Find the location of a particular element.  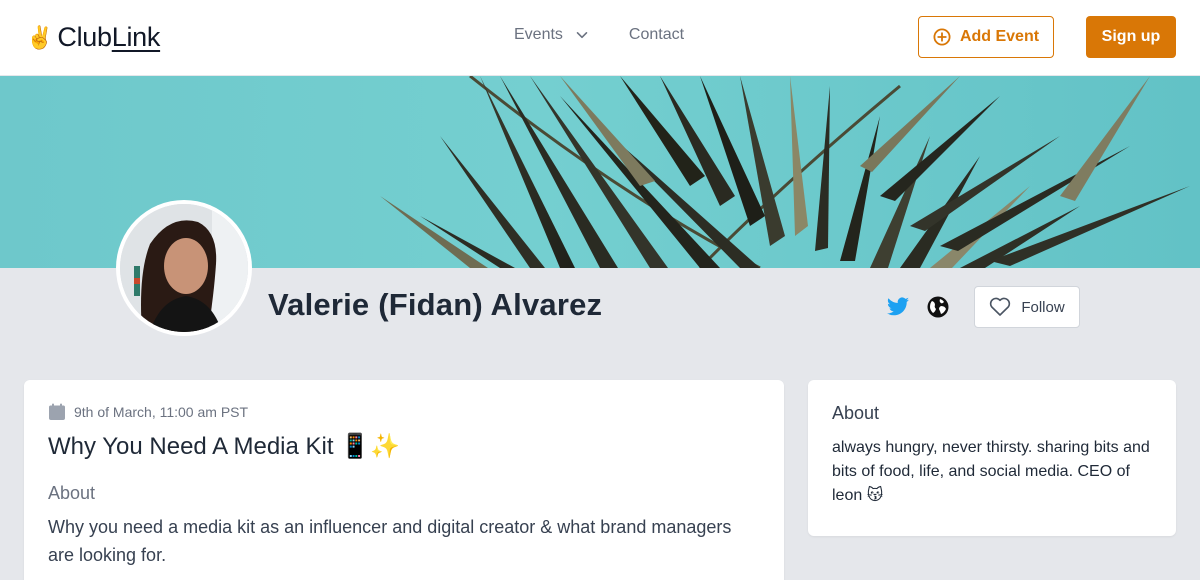

twitter-icon is located at coordinates (898, 307).